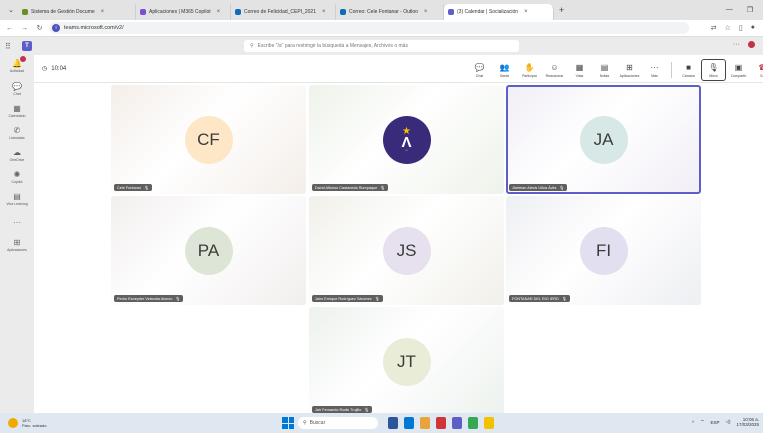  What do you see at coordinates (629, 70) in the screenshot?
I see `control-apps: ⊞ Aplicaciones` at bounding box center [629, 70].